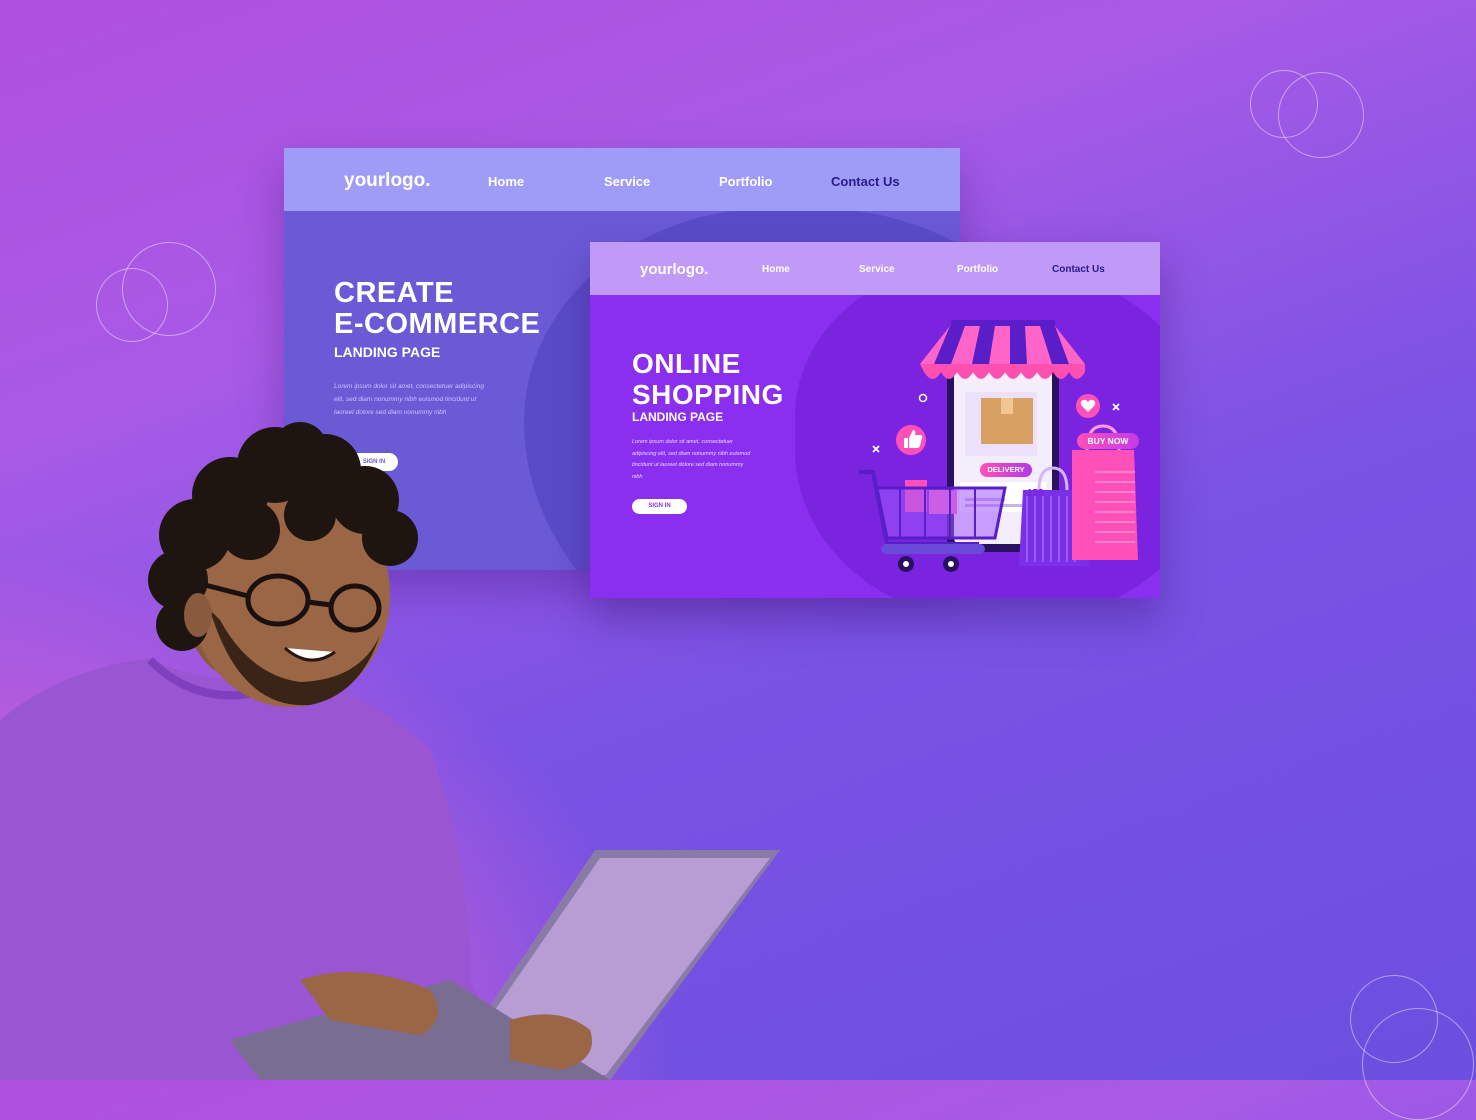  What do you see at coordinates (1002, 349) in the screenshot?
I see `storefront-awning-icon` at bounding box center [1002, 349].